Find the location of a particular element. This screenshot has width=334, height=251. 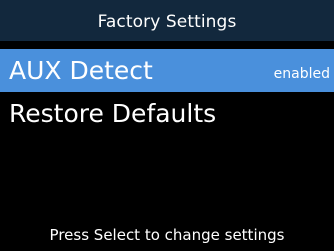

page-title: Factory Settings is located at coordinates (167, 21).